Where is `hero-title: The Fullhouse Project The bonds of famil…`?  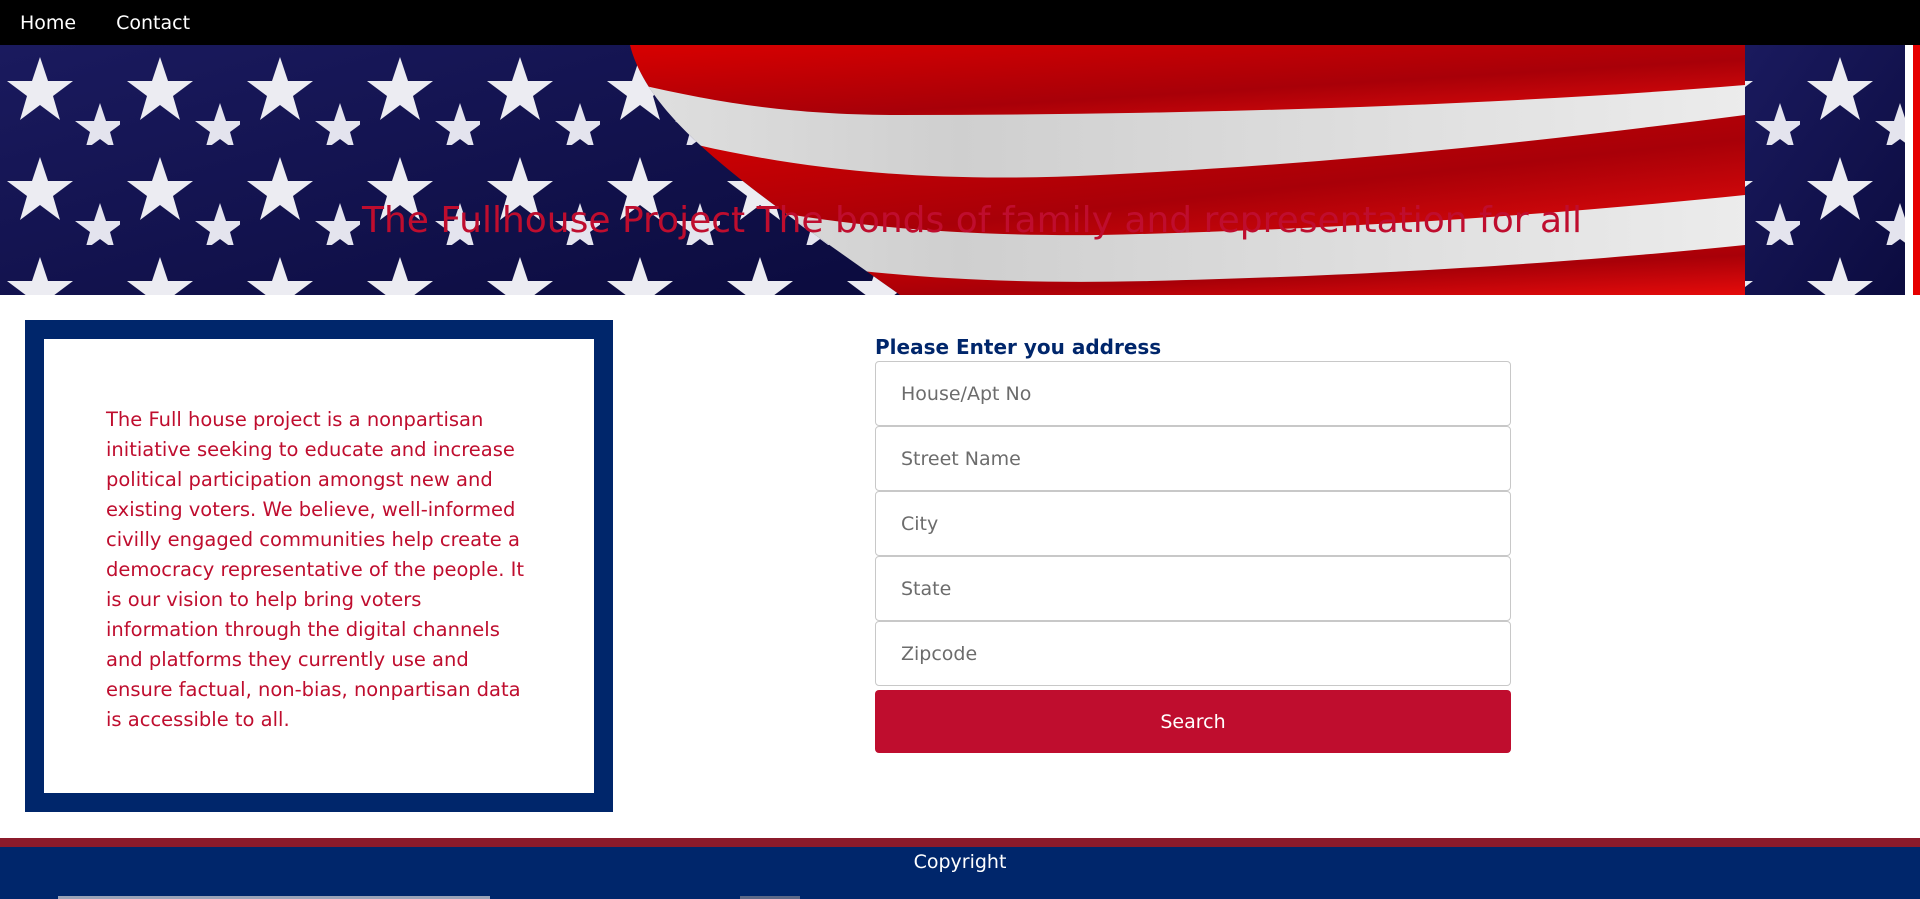
hero-title: The Fullhouse Project The bonds of famil… is located at coordinates (972, 220).